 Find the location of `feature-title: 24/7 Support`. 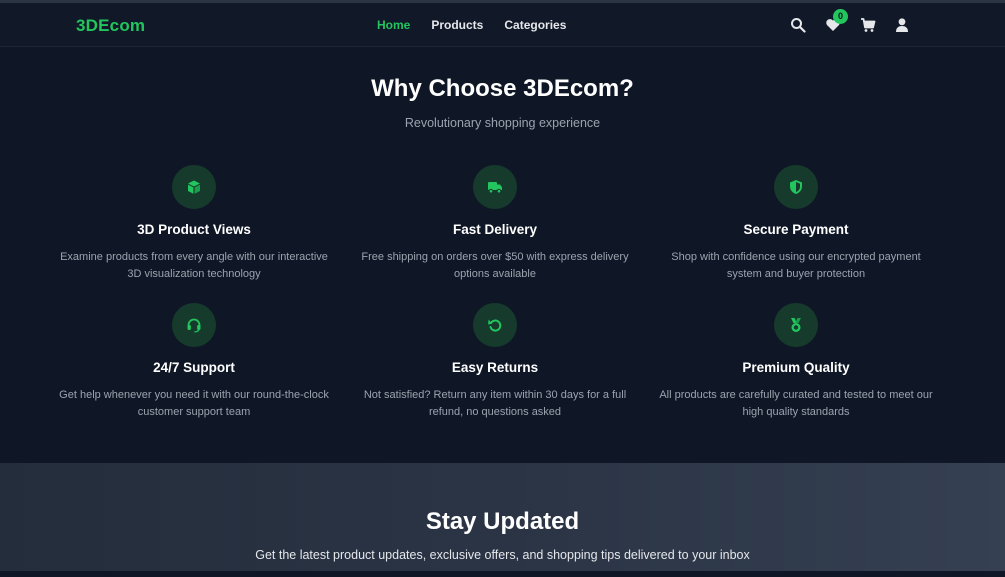

feature-title: 24/7 Support is located at coordinates (194, 367).